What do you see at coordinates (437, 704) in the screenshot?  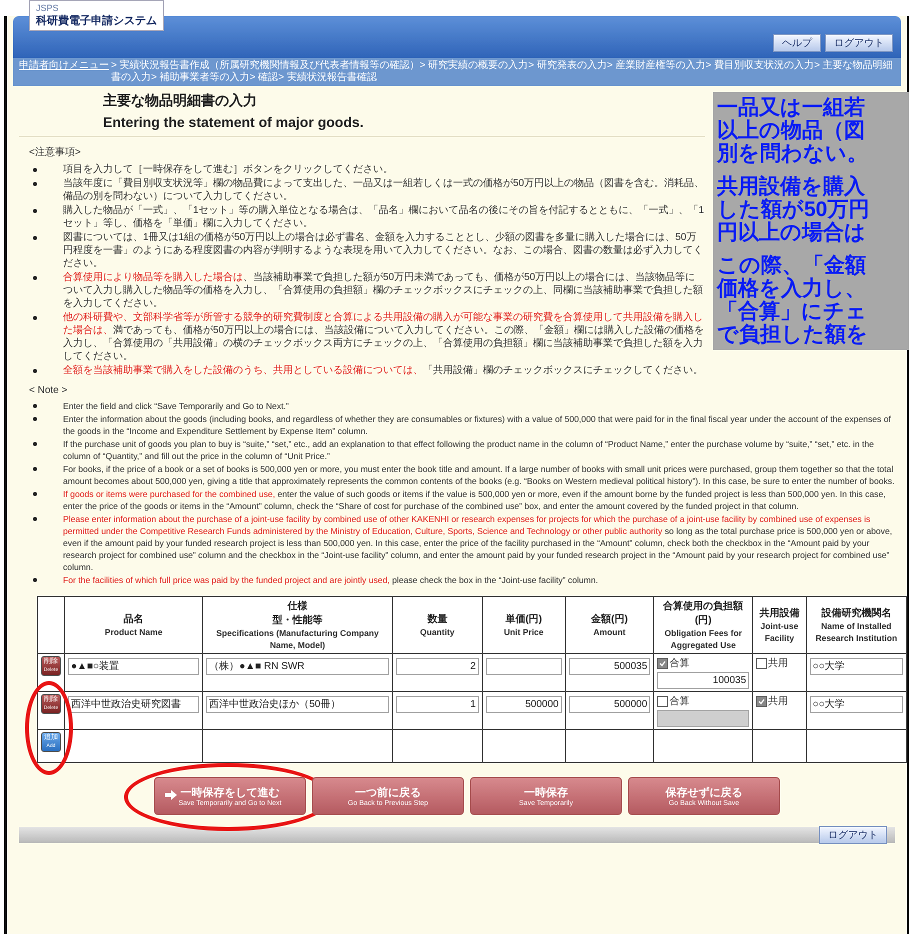 I see `quantity-field: 1` at bounding box center [437, 704].